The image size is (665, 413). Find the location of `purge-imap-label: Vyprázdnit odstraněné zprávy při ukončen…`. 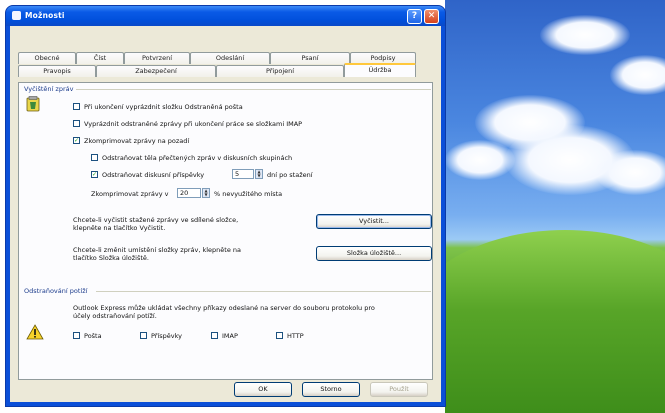

purge-imap-label: Vyprázdnit odstraněné zprávy při ukončen… is located at coordinates (193, 124).